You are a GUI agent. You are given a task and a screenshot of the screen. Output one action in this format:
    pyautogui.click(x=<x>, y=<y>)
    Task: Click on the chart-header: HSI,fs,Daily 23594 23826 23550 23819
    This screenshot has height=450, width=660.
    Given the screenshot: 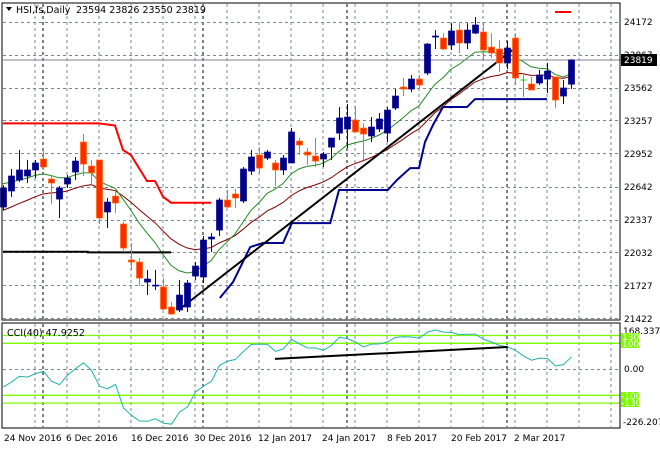 What is the action you would take?
    pyautogui.click(x=106, y=10)
    